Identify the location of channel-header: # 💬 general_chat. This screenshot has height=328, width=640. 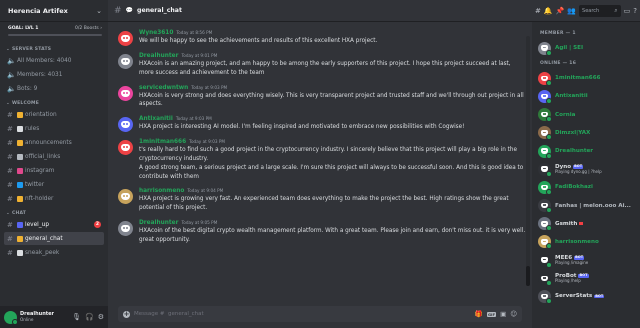
(320, 11).